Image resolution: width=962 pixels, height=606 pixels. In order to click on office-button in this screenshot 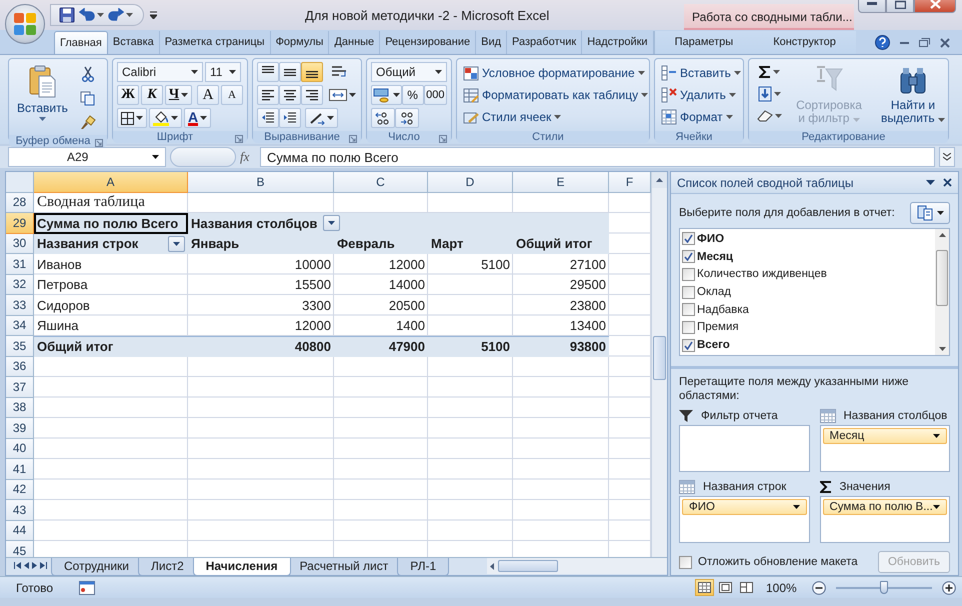, I will do `click(25, 24)`.